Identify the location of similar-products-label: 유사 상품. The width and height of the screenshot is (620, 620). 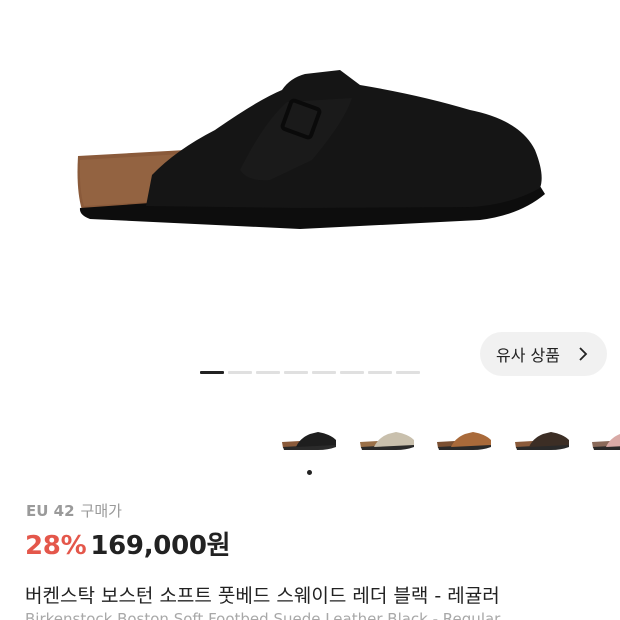
(528, 355).